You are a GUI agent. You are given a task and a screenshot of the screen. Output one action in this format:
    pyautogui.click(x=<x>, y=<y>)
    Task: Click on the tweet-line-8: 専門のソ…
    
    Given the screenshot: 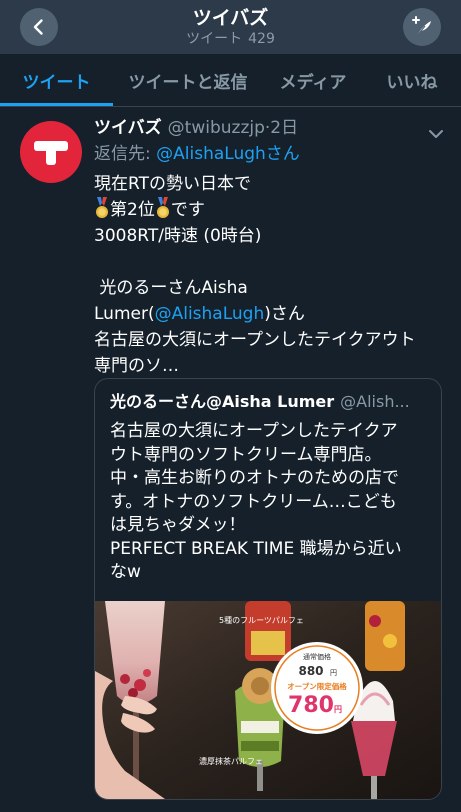 What is the action you would take?
    pyautogui.click(x=271, y=366)
    